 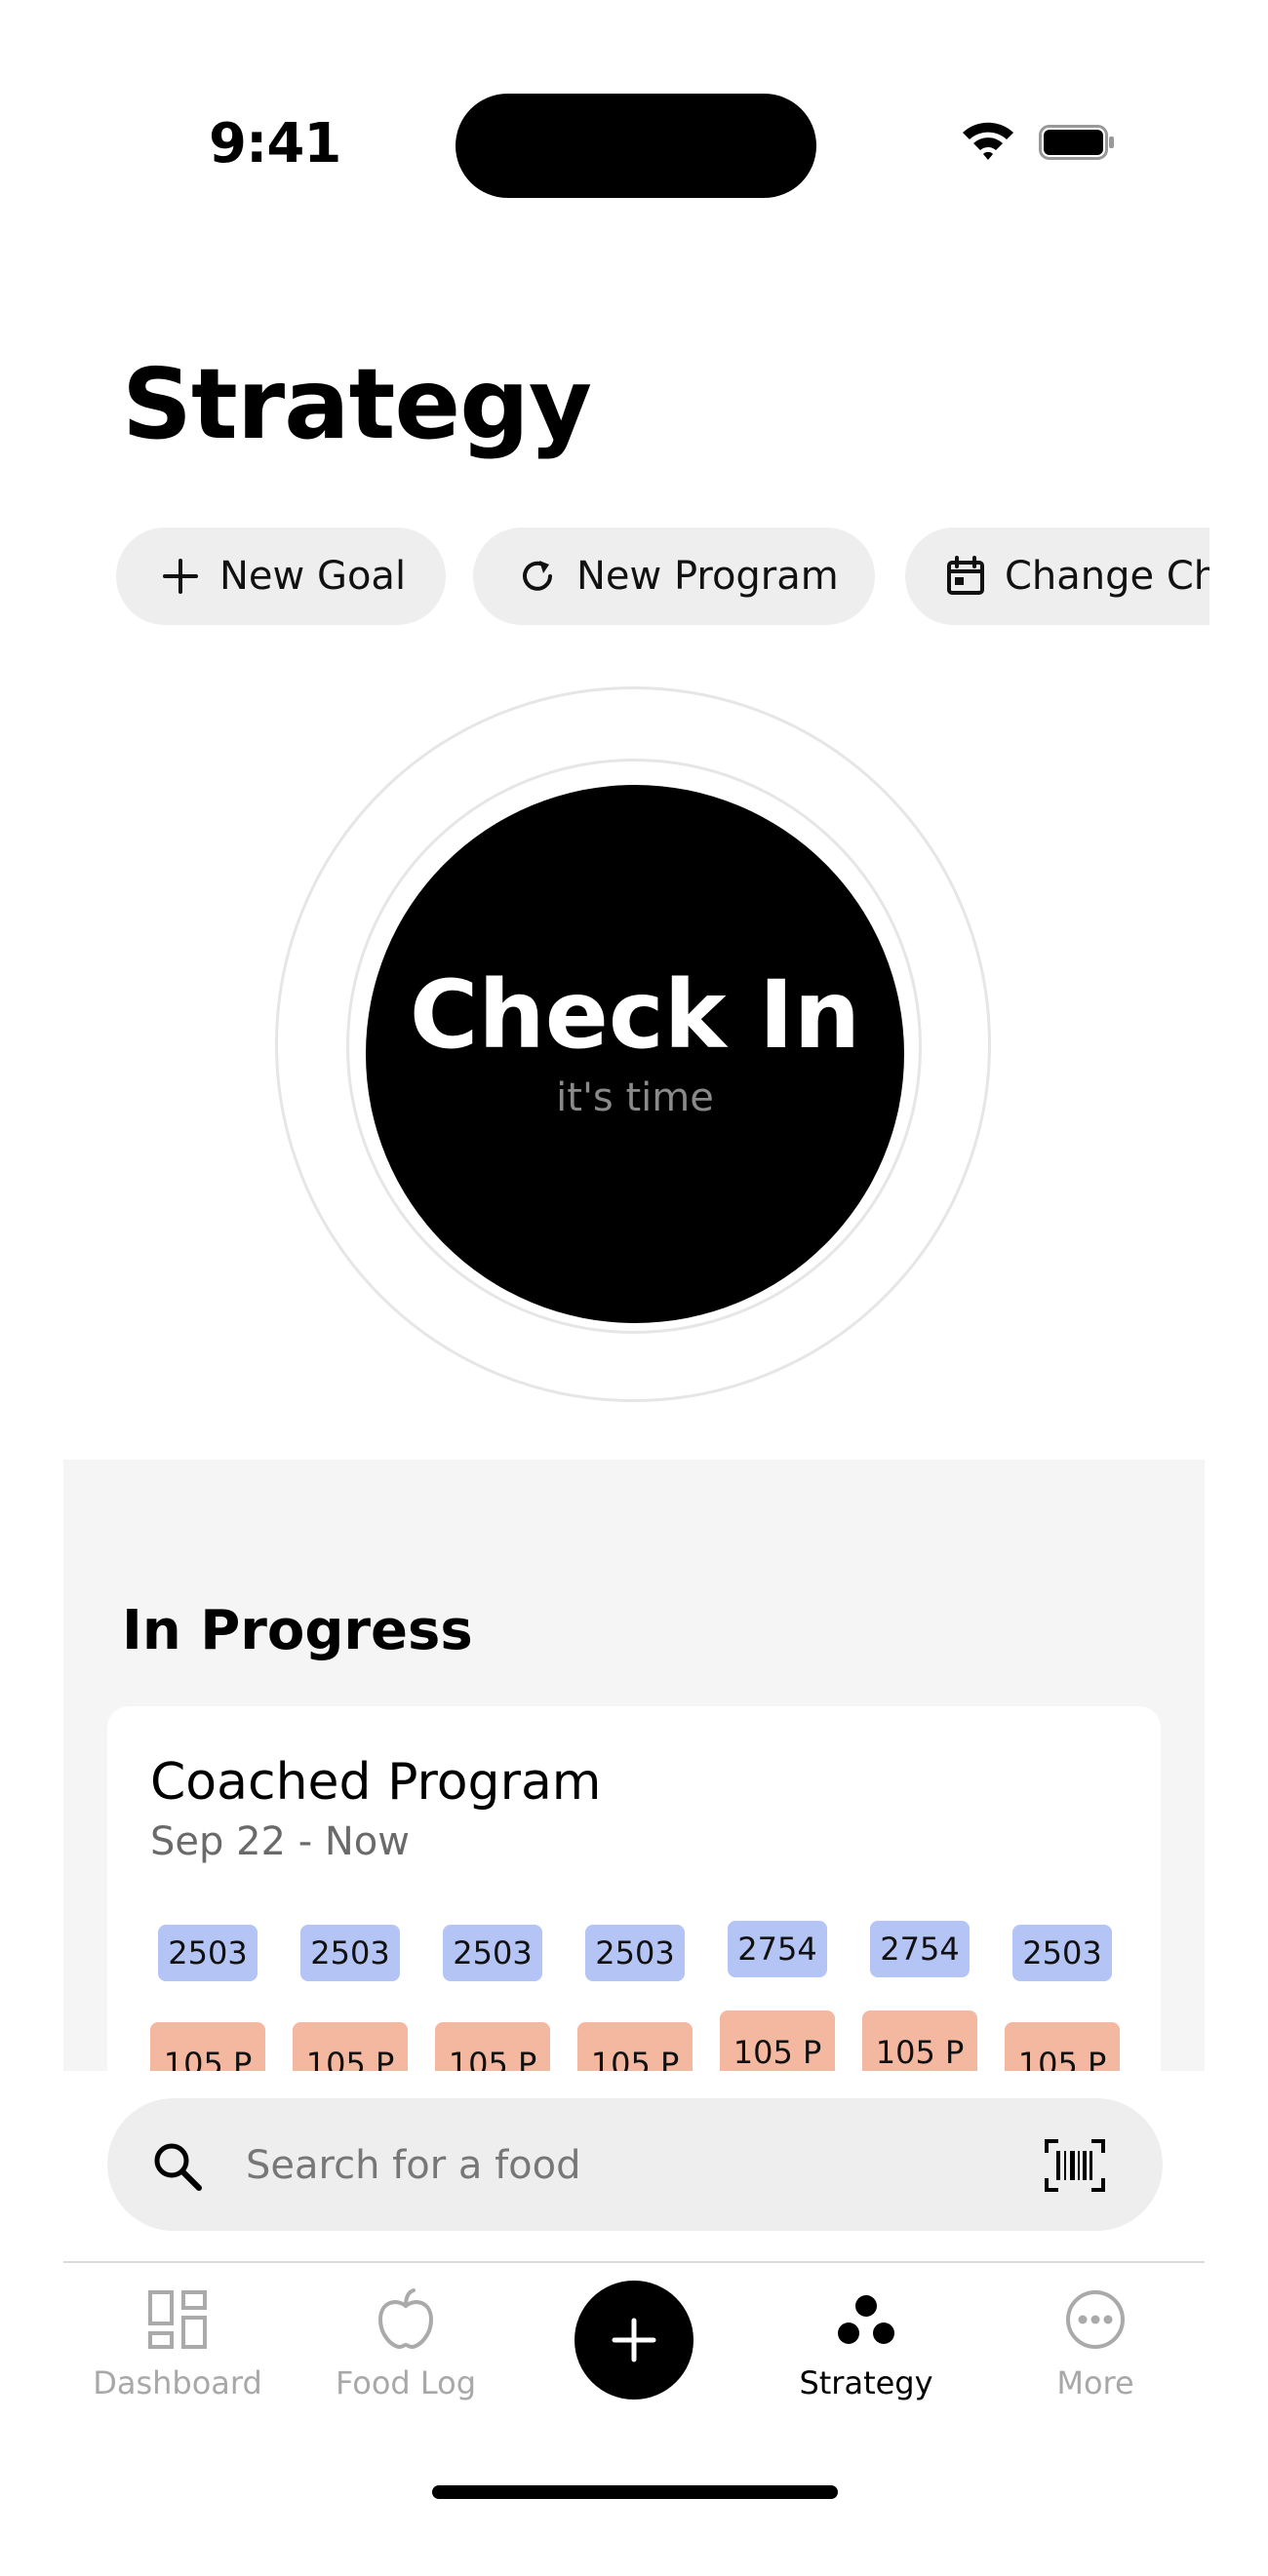 What do you see at coordinates (1096, 2319) in the screenshot?
I see `more-icon` at bounding box center [1096, 2319].